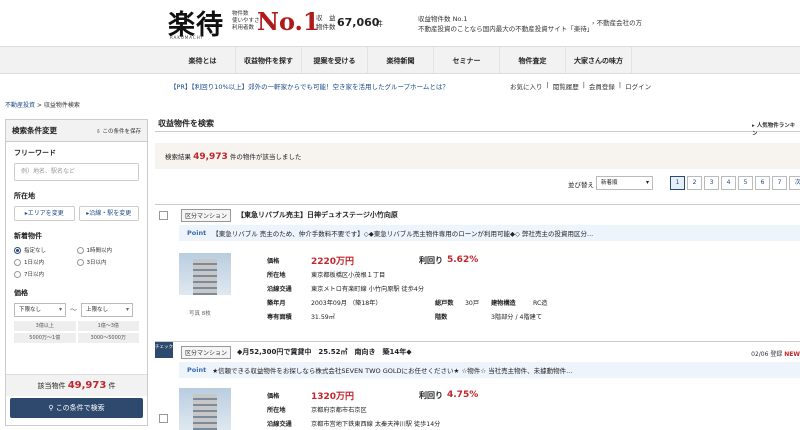  What do you see at coordinates (368, 289) in the screenshot?
I see `station: 東京メトロ有楽町線 小竹向原駅 徒歩4分` at bounding box center [368, 289].